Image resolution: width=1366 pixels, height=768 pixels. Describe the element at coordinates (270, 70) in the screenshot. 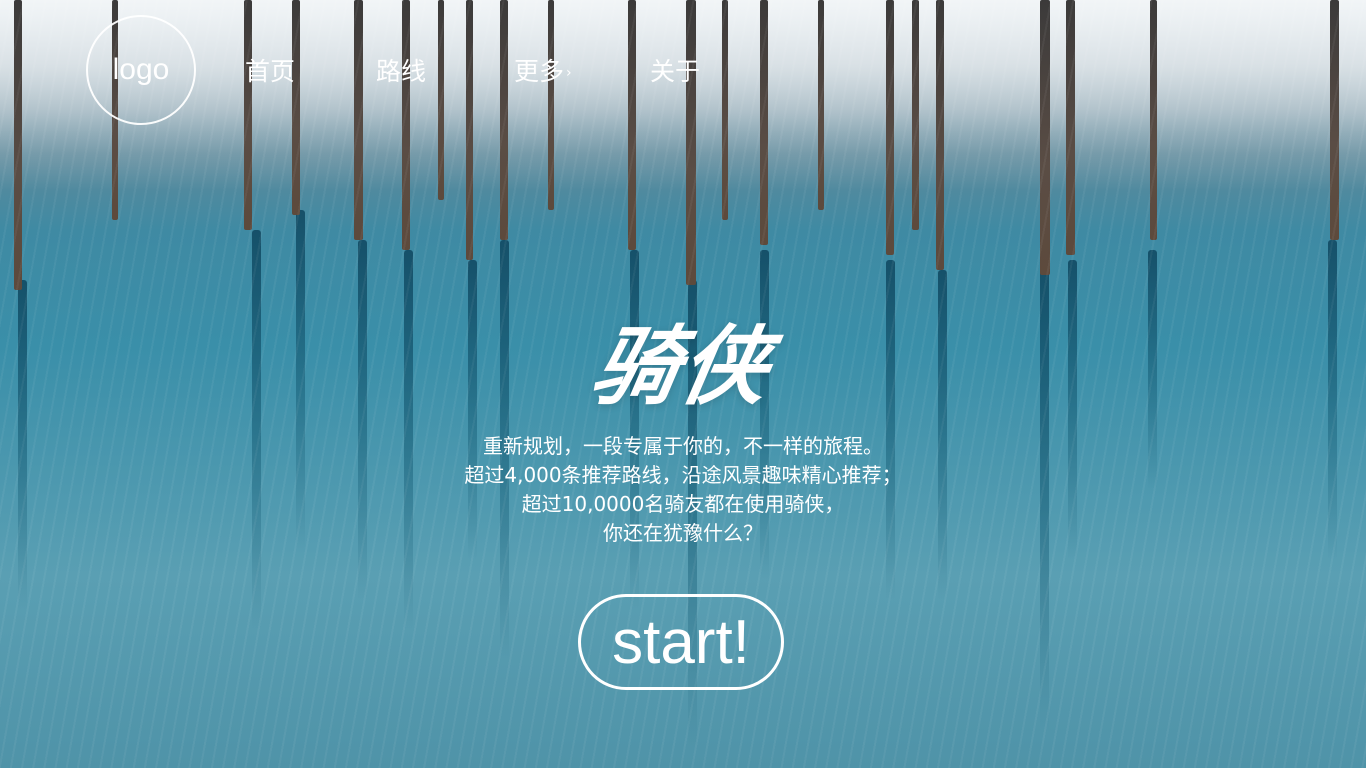

I see `nav-item-home: 首页` at that location.